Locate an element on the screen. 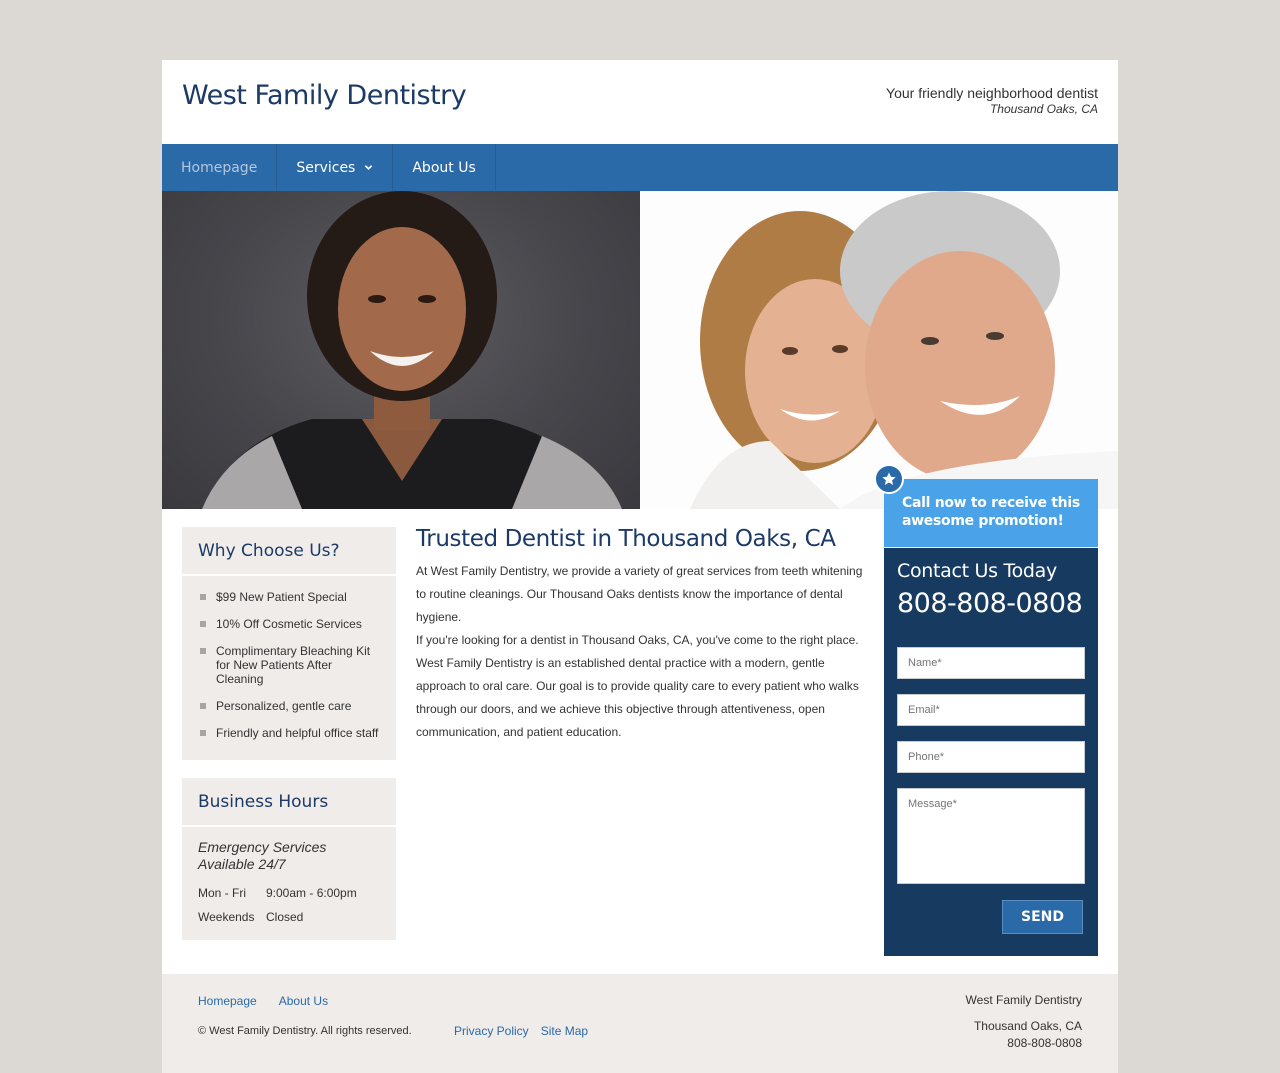  why-choose-us-title: Why Choose Us? is located at coordinates (289, 551).